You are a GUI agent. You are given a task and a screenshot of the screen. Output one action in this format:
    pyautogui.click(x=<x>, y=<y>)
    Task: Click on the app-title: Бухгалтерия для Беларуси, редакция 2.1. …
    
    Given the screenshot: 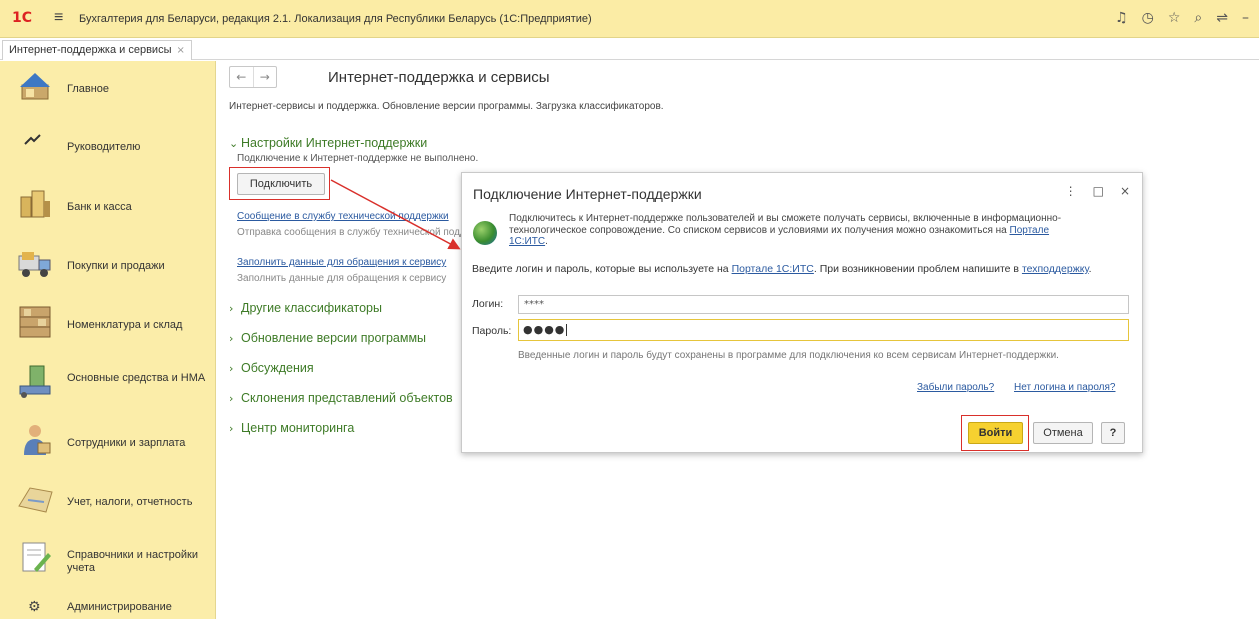 What is the action you would take?
    pyautogui.click(x=335, y=19)
    